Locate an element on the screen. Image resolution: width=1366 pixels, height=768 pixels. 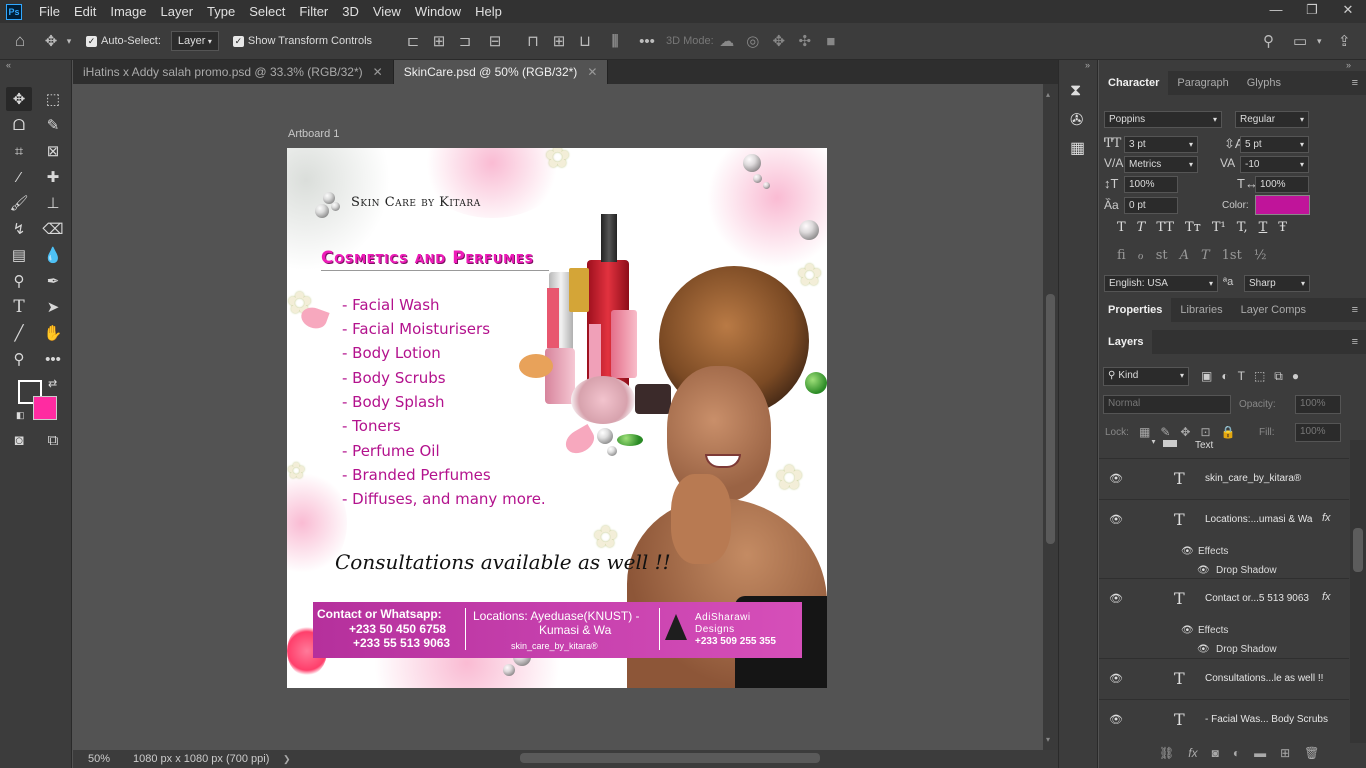
chevron-down-icon: ▾ is located at coordinates (1319, 41).